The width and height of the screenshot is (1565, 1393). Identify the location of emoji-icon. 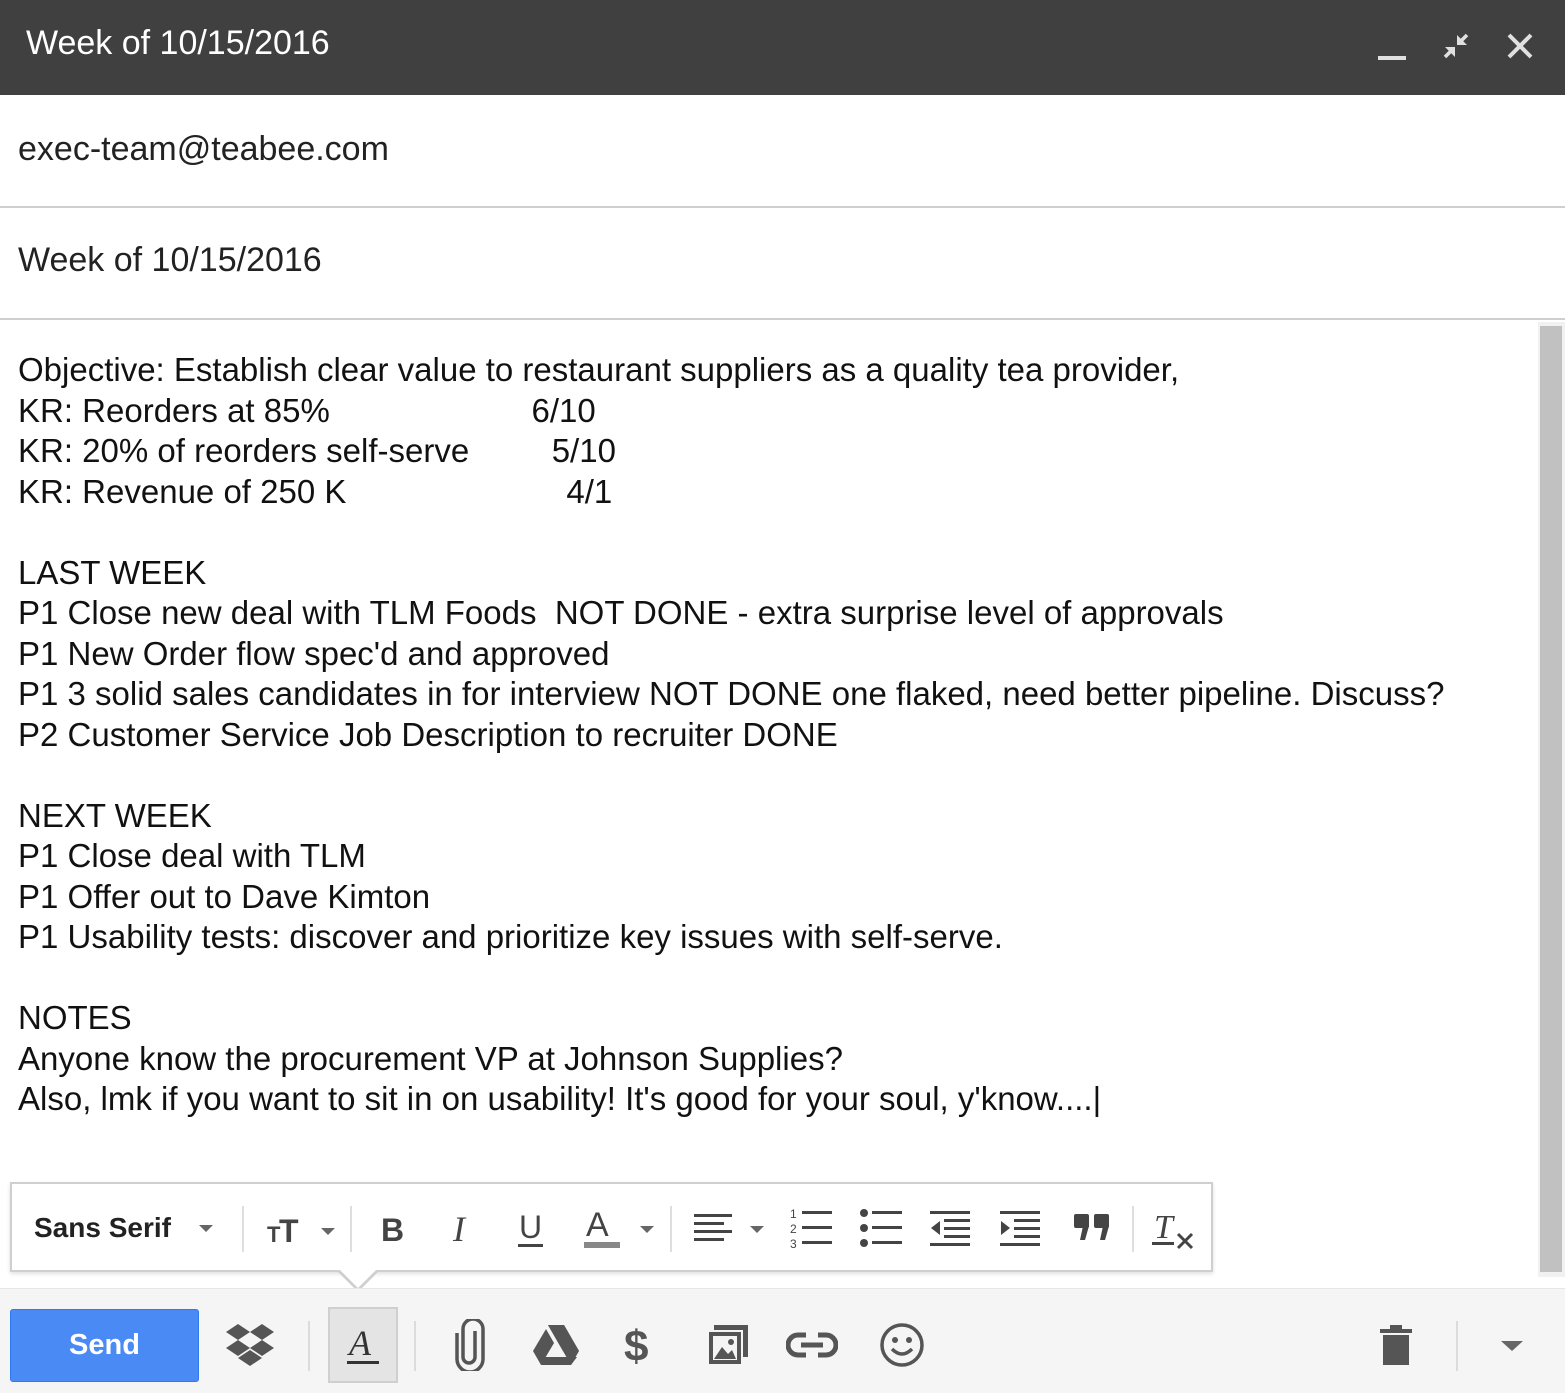
(902, 1345).